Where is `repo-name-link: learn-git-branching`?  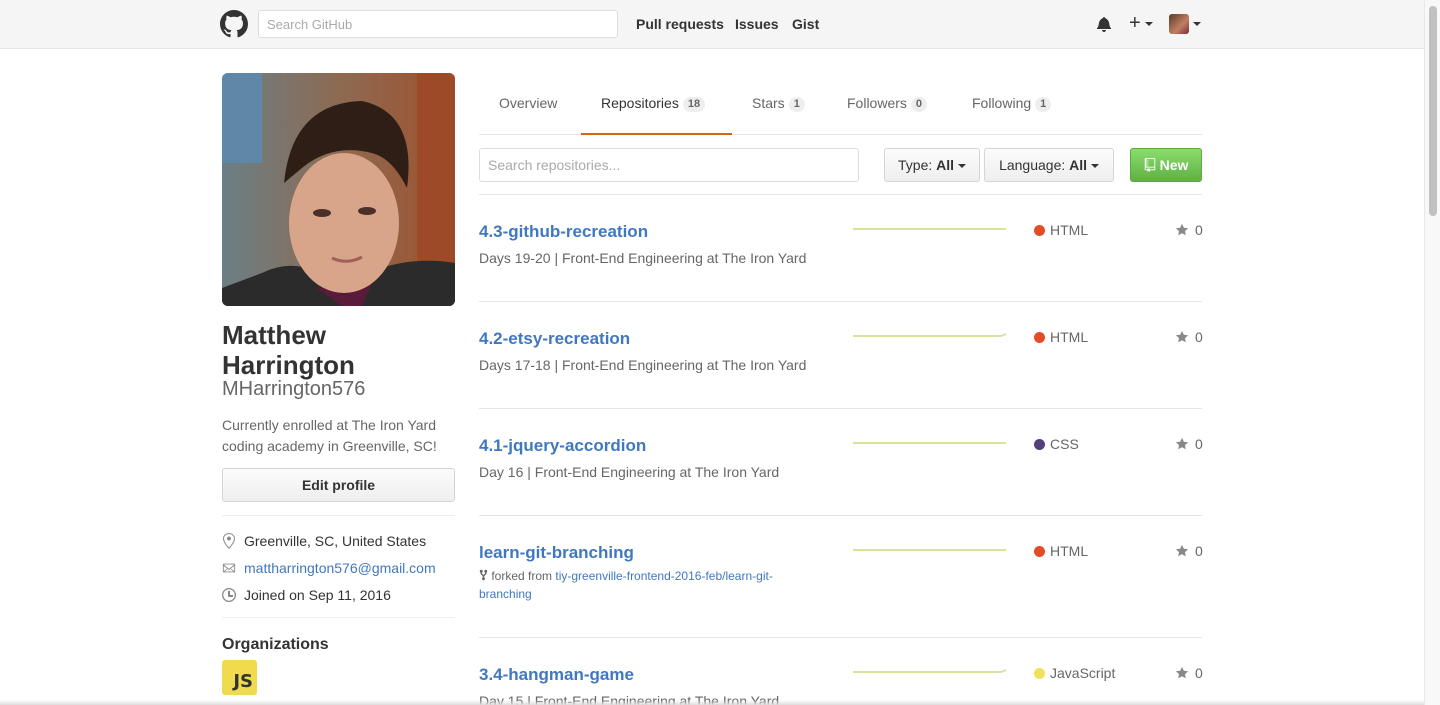 repo-name-link: learn-git-branching is located at coordinates (556, 553).